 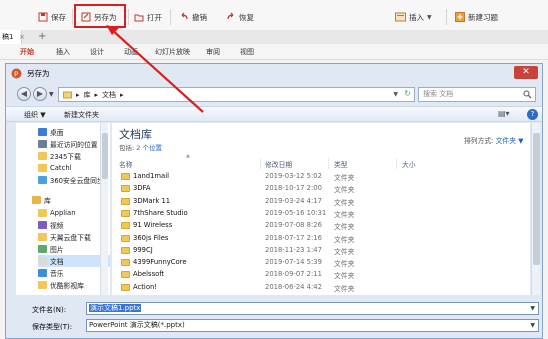 What do you see at coordinates (81, 115) in the screenshot?
I see `new-folder-button: 新建文件夹` at bounding box center [81, 115].